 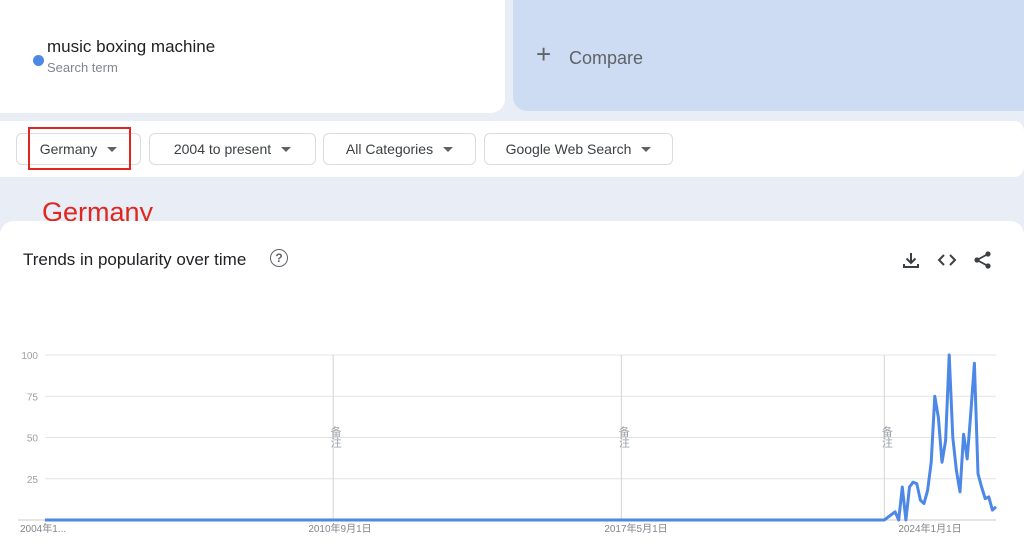 I want to click on y-tick-label: 25, so click(x=33, y=480).